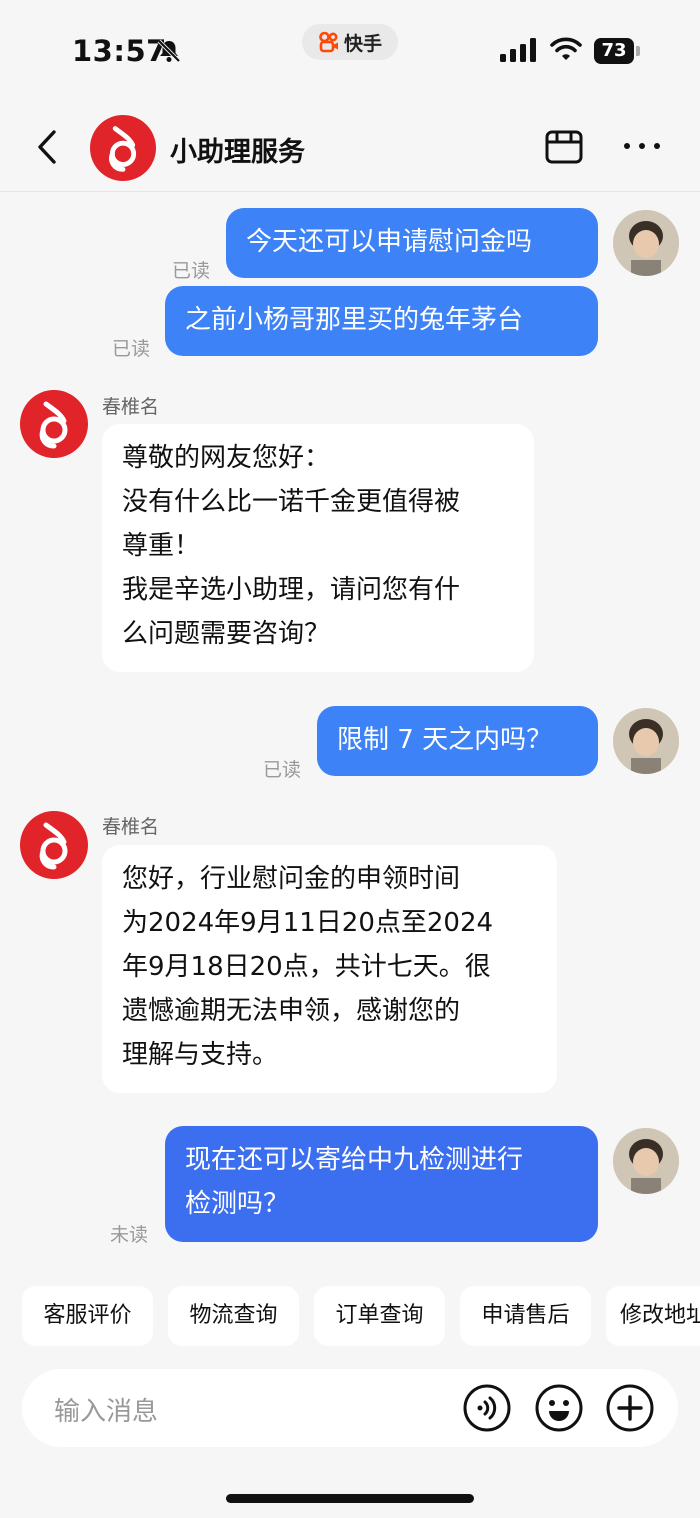  Describe the element at coordinates (308, 923) in the screenshot. I see `message-line: 为2024年9月11日20点至2024` at that location.